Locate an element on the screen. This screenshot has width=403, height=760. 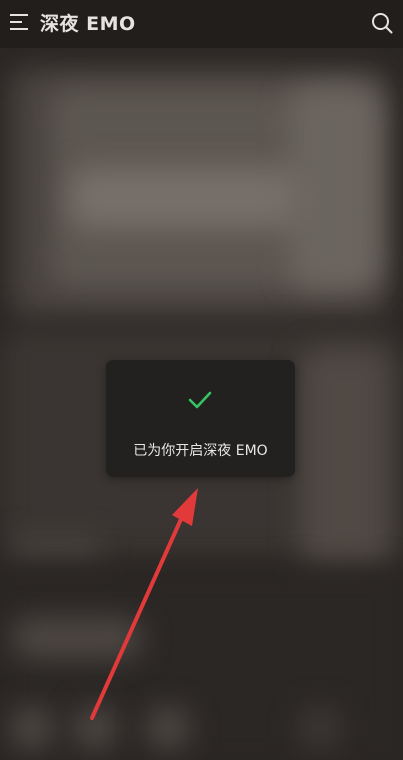
blurred-banner-side is located at coordinates (335, 188).